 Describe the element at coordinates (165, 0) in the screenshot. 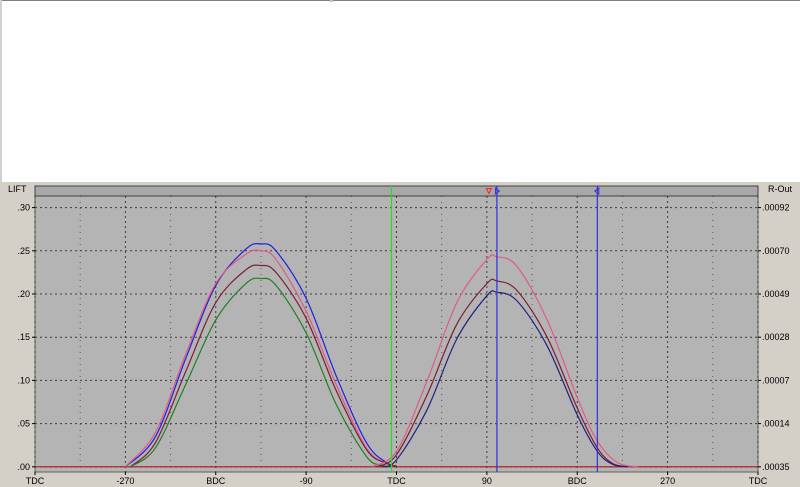

I see `top-border-left` at that location.